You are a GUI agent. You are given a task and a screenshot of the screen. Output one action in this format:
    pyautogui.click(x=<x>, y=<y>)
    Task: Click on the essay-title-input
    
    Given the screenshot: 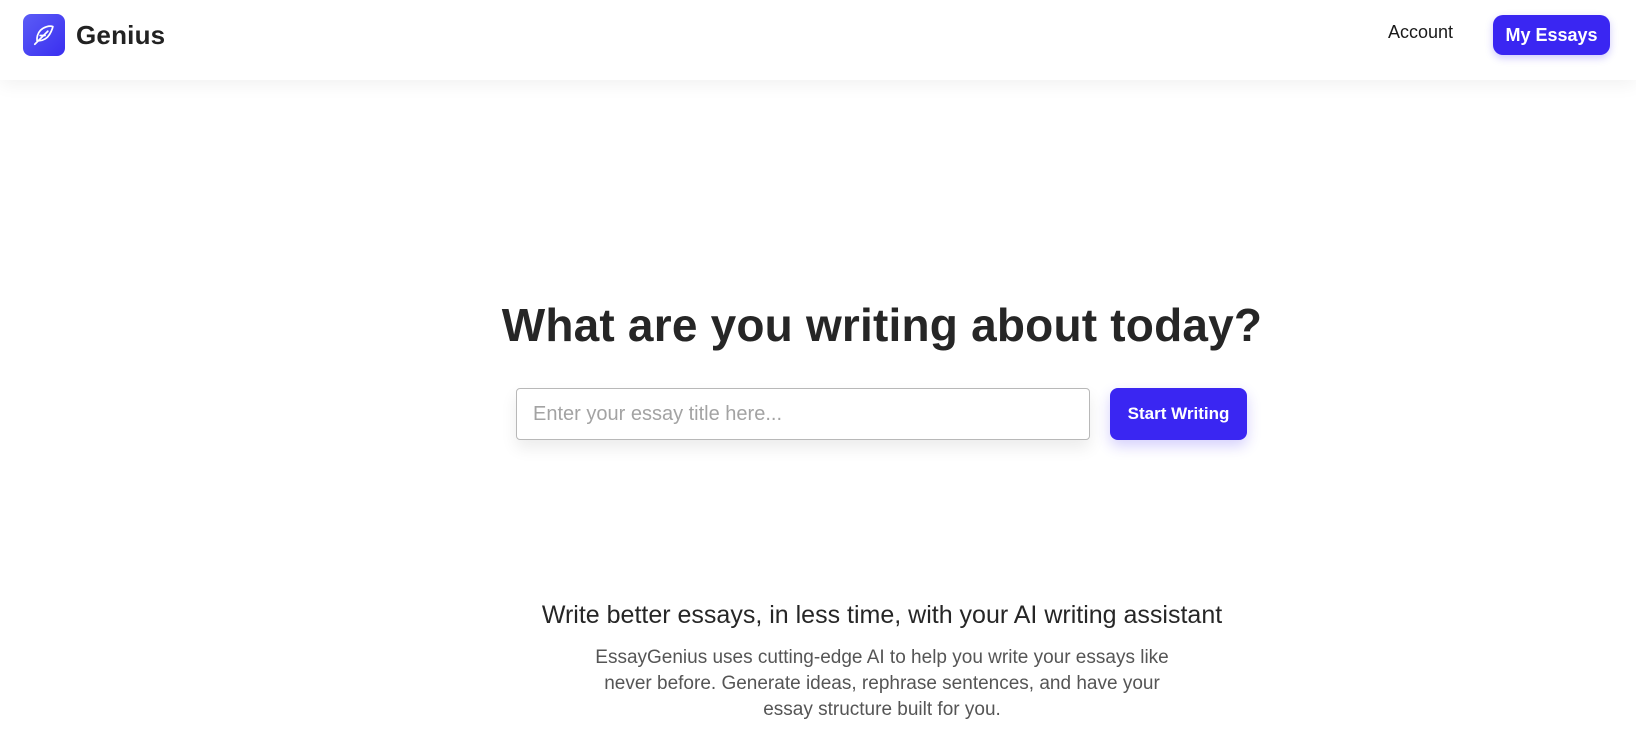 What is the action you would take?
    pyautogui.click(x=803, y=414)
    